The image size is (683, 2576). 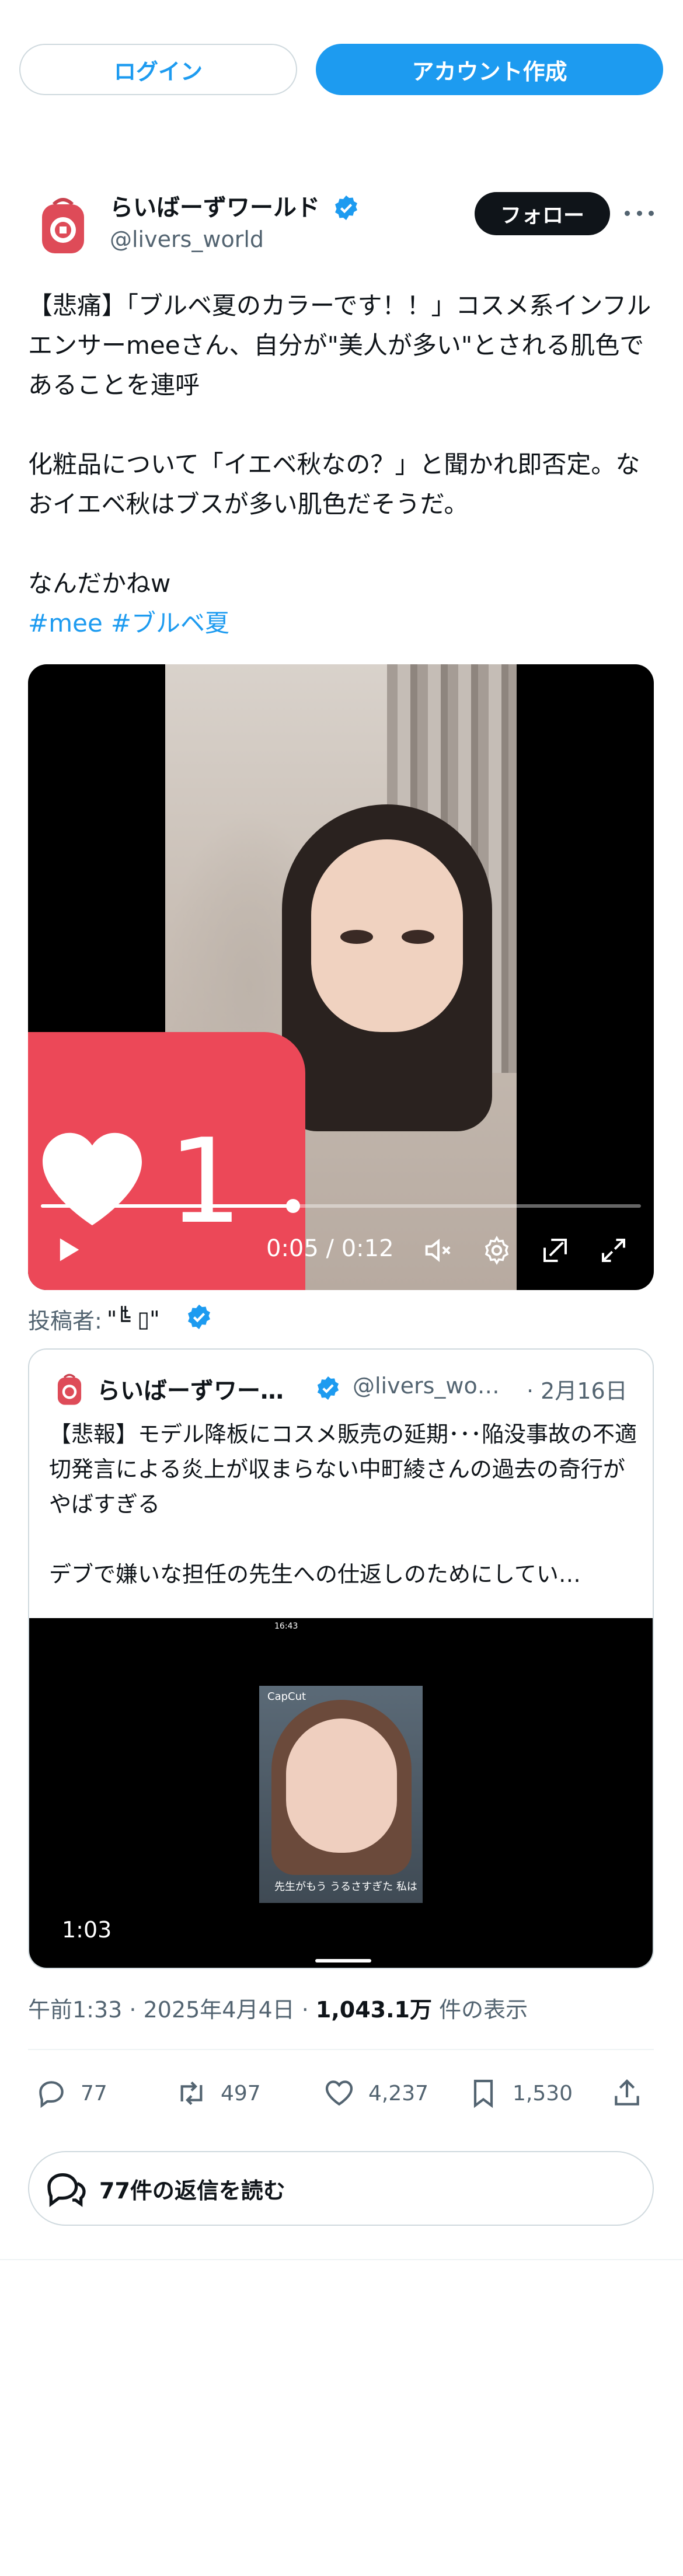 What do you see at coordinates (192, 2191) in the screenshot?
I see `read-replies-label: 77件の返信を読む` at bounding box center [192, 2191].